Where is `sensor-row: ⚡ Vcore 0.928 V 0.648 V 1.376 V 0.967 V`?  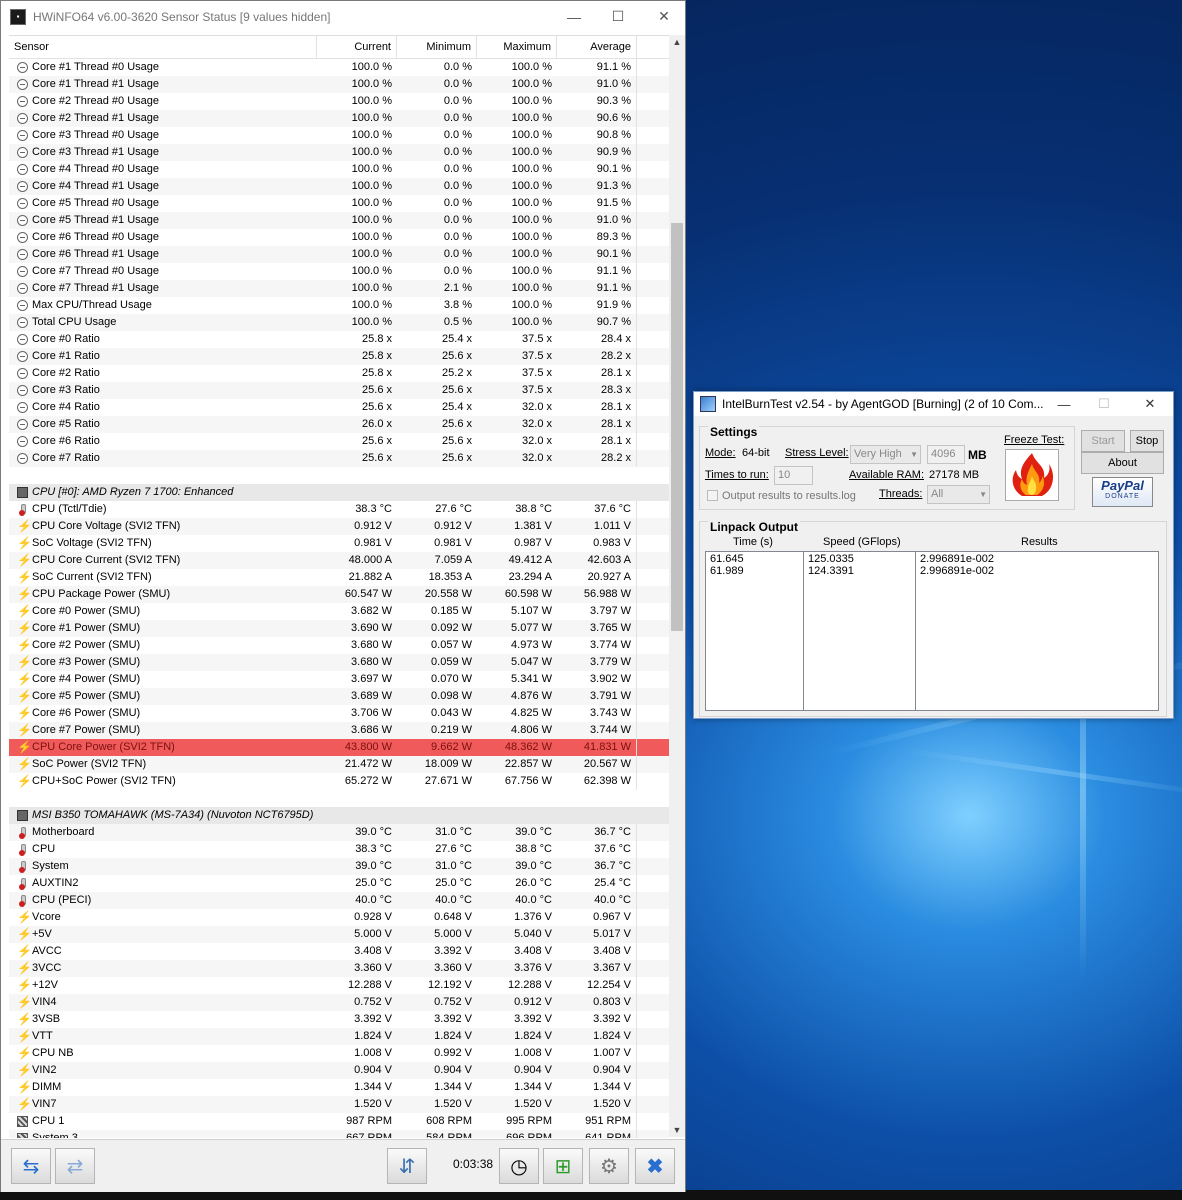
sensor-row: ⚡ Vcore 0.928 V 0.648 V 1.376 V 0.967 V is located at coordinates (339, 917).